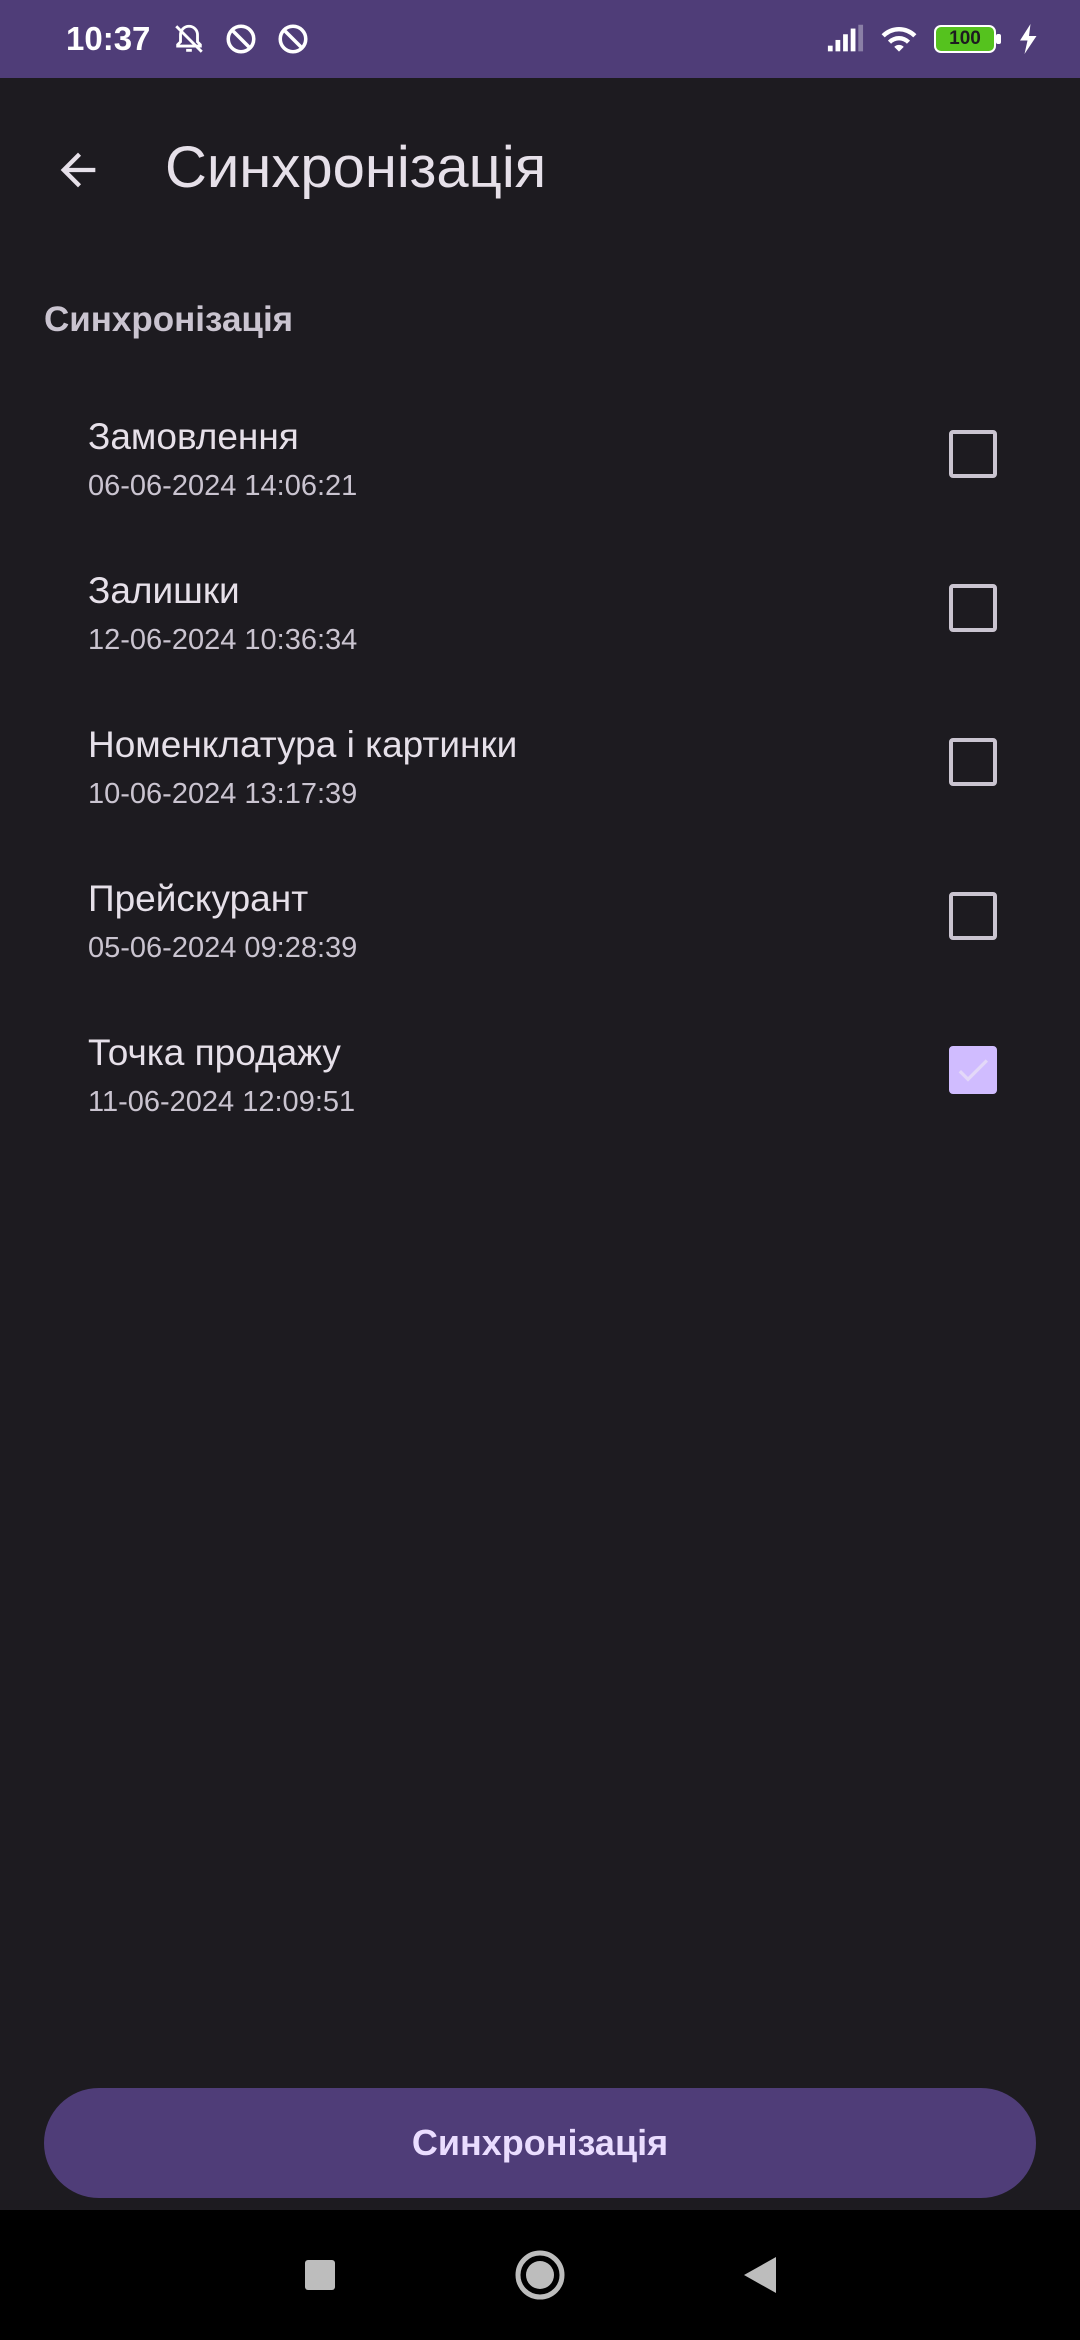  I want to click on item-title: Номенклатура і картинки, so click(303, 744).